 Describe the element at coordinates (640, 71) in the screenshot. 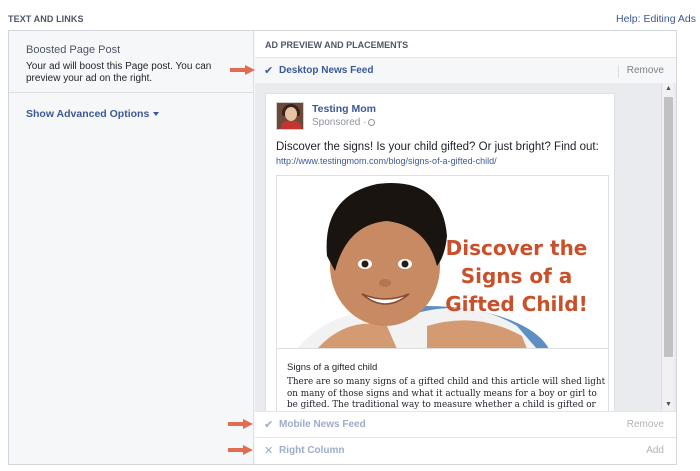

I see `remove-desktop-button: Remove` at that location.